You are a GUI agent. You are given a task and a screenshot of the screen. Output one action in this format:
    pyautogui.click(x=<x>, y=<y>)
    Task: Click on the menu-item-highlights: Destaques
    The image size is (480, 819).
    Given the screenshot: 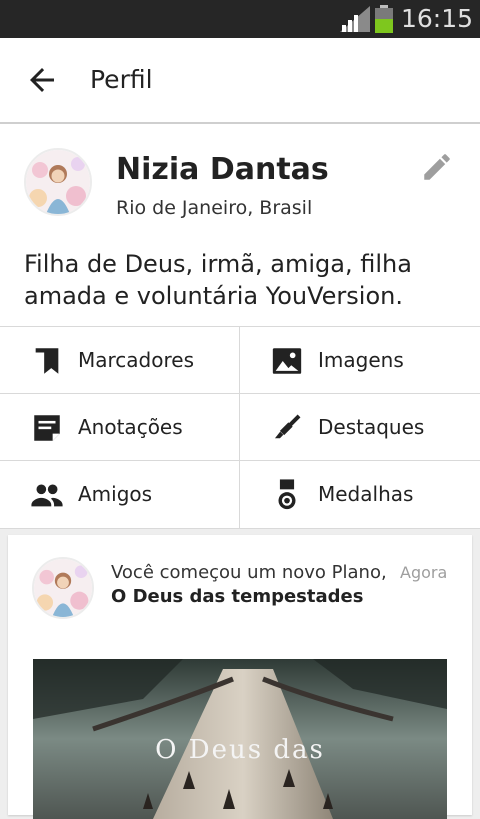 What is the action you would take?
    pyautogui.click(x=359, y=427)
    